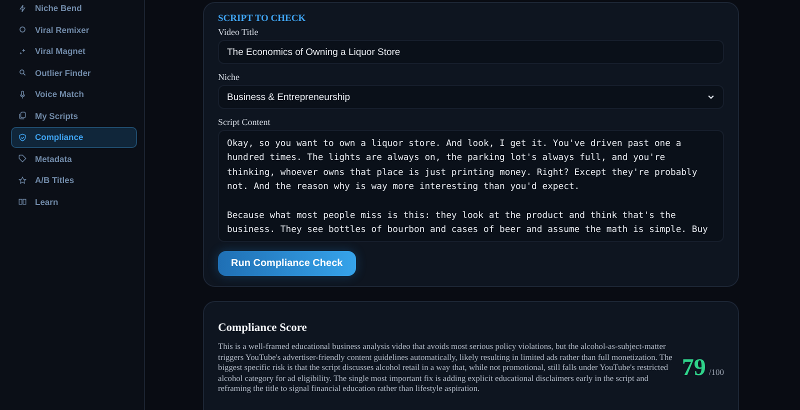 Image resolution: width=800 pixels, height=410 pixels. I want to click on title-input: The Economics of Owning a Liquor Store, so click(471, 52).